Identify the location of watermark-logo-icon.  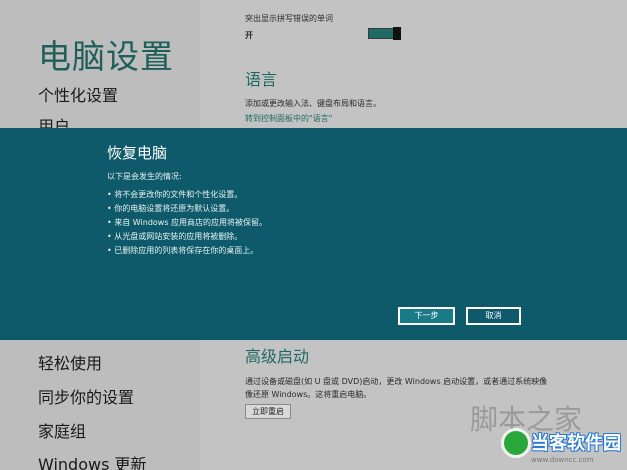
(516, 443).